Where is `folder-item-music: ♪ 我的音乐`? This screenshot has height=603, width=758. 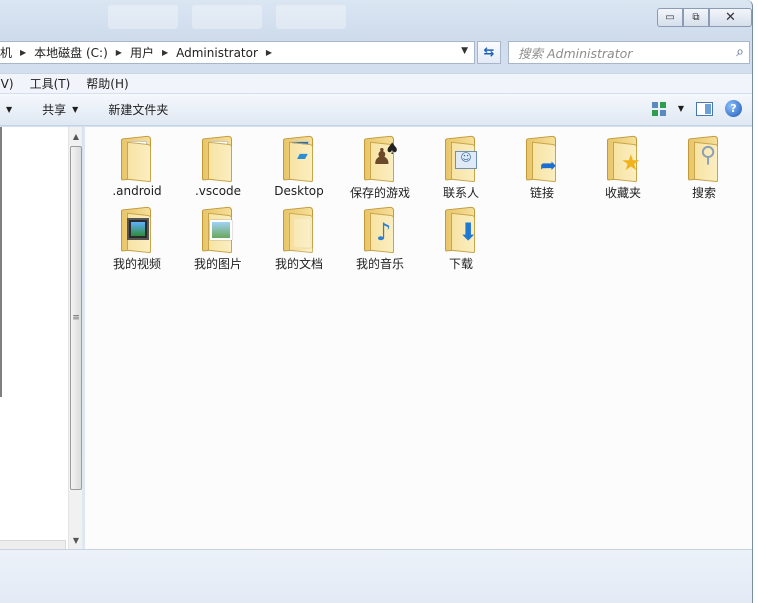 folder-item-music: ♪ 我的音乐 is located at coordinates (380, 239).